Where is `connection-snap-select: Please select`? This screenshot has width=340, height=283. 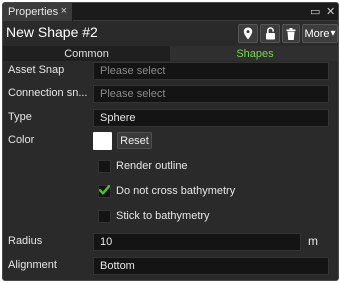 connection-snap-select: Please select is located at coordinates (211, 94).